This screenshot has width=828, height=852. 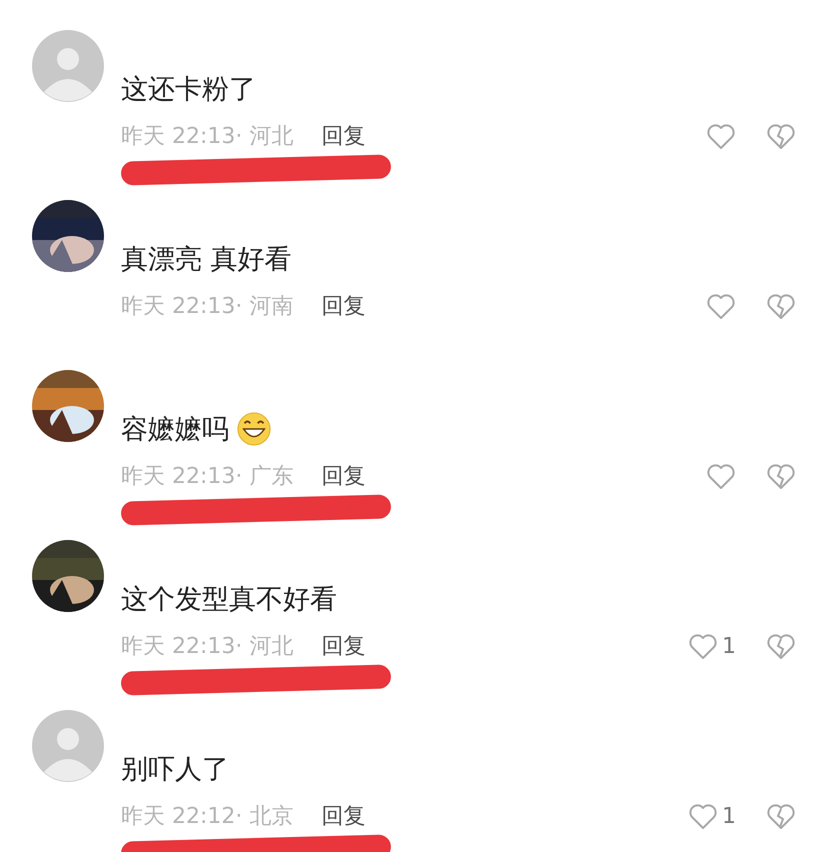 I want to click on comment-text: 容嬷嬷吗, so click(x=175, y=430).